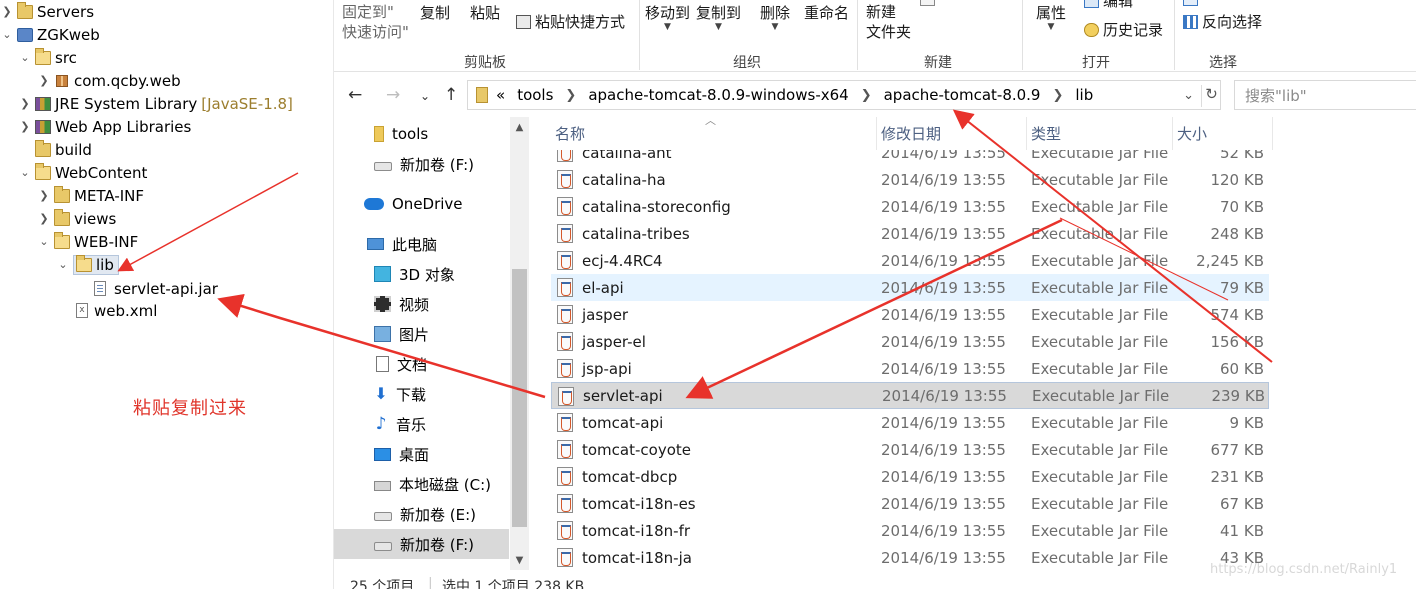 Image resolution: width=1416 pixels, height=589 pixels. I want to click on column-header-name: 名称, so click(714, 133).